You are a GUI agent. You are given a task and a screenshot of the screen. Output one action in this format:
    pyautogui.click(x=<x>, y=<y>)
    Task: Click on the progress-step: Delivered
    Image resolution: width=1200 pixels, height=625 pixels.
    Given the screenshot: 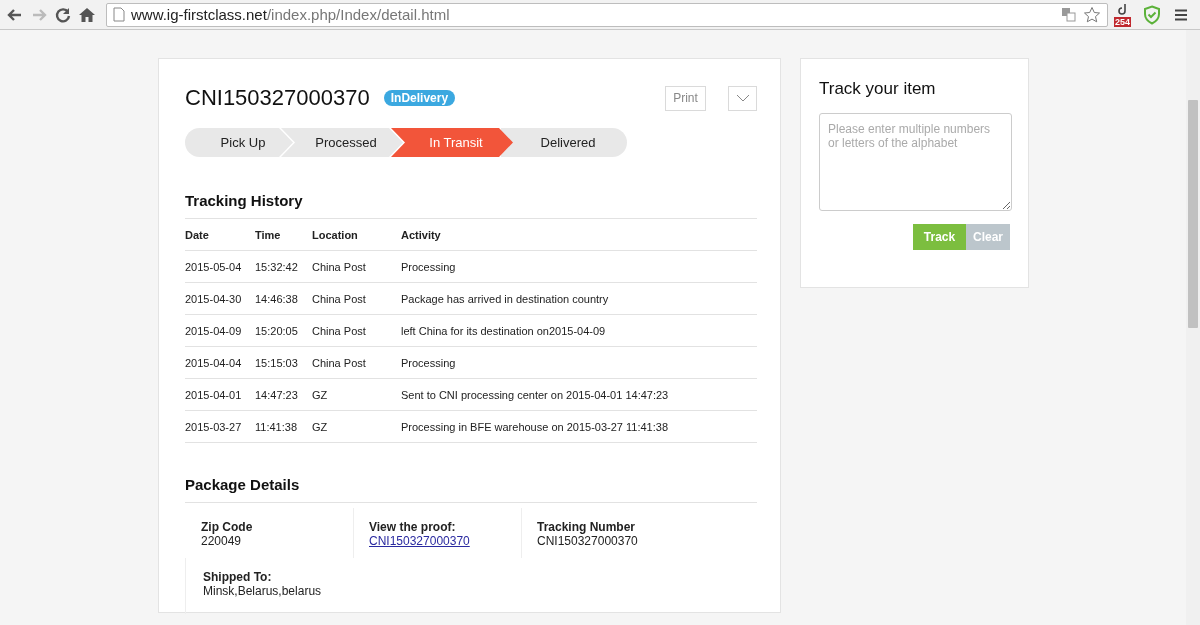 What is the action you would take?
    pyautogui.click(x=564, y=142)
    